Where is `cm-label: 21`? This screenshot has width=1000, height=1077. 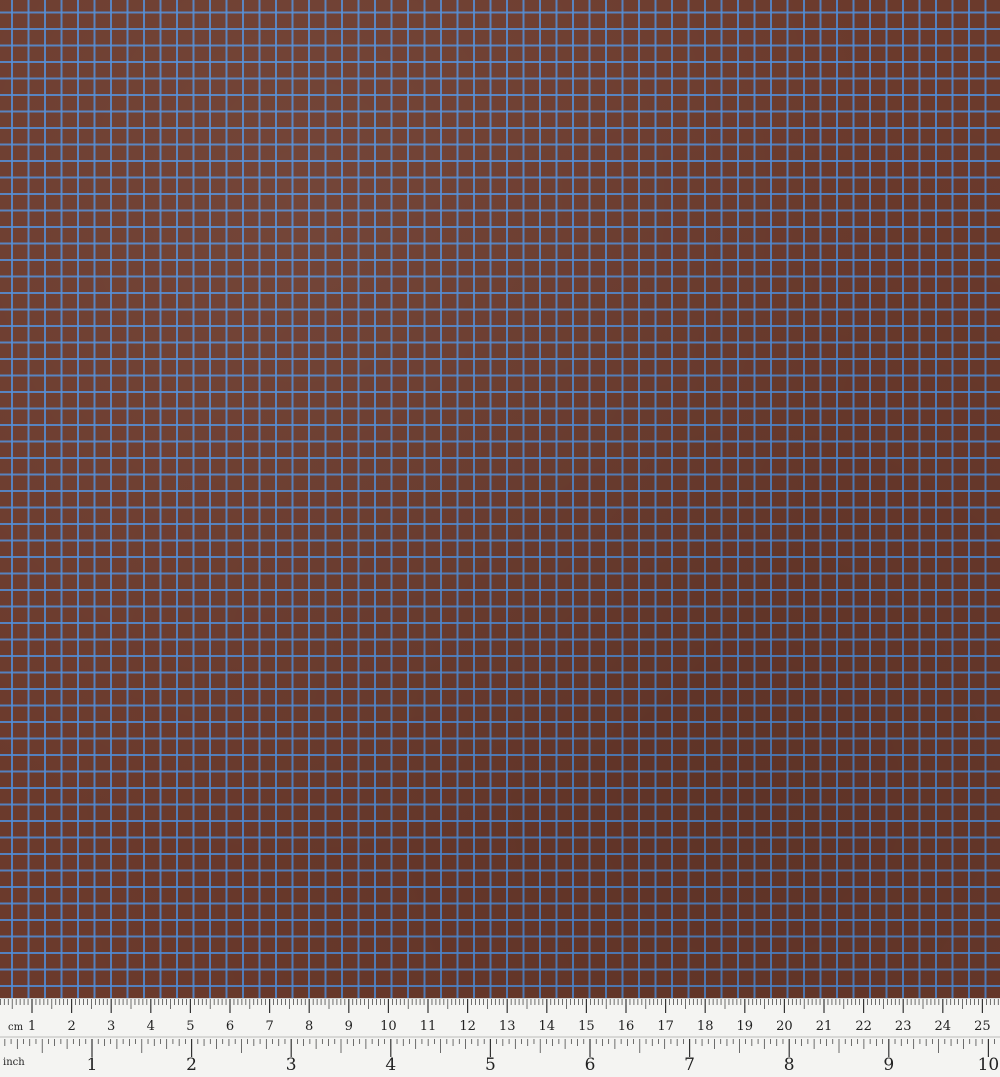
cm-label: 21 is located at coordinates (824, 1026).